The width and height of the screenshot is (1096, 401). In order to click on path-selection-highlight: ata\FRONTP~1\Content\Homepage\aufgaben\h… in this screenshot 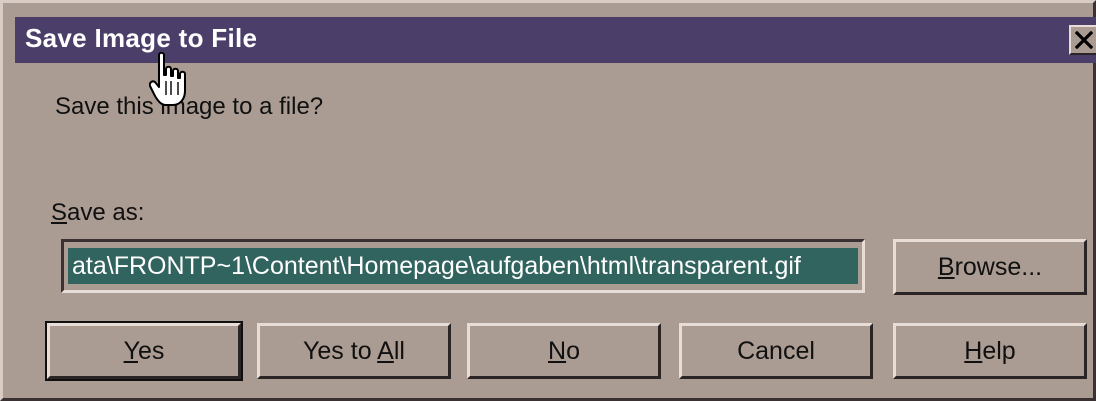, I will do `click(463, 266)`.